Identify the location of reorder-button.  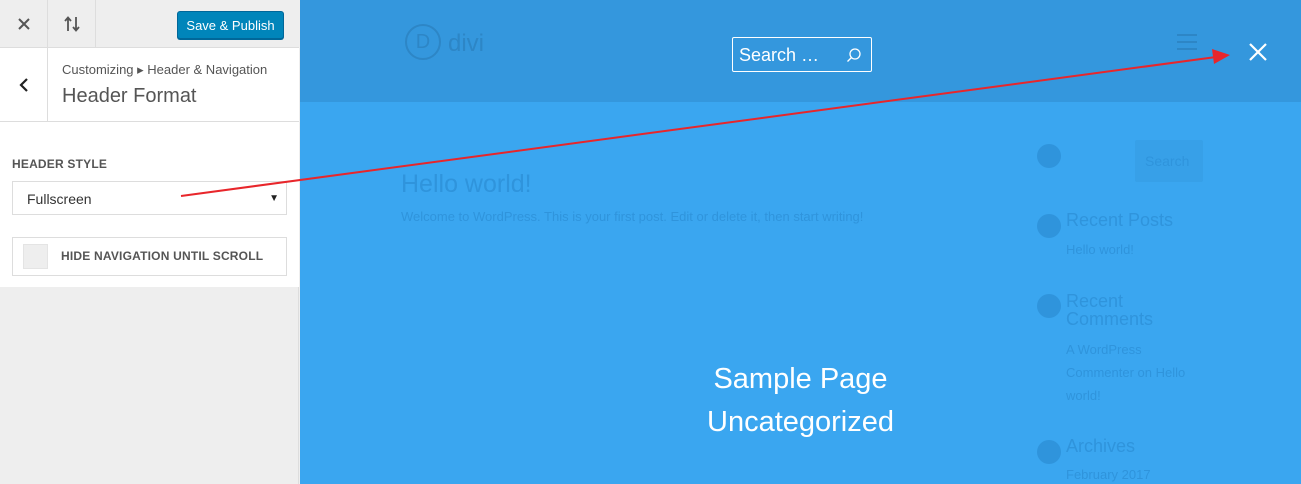
(72, 23).